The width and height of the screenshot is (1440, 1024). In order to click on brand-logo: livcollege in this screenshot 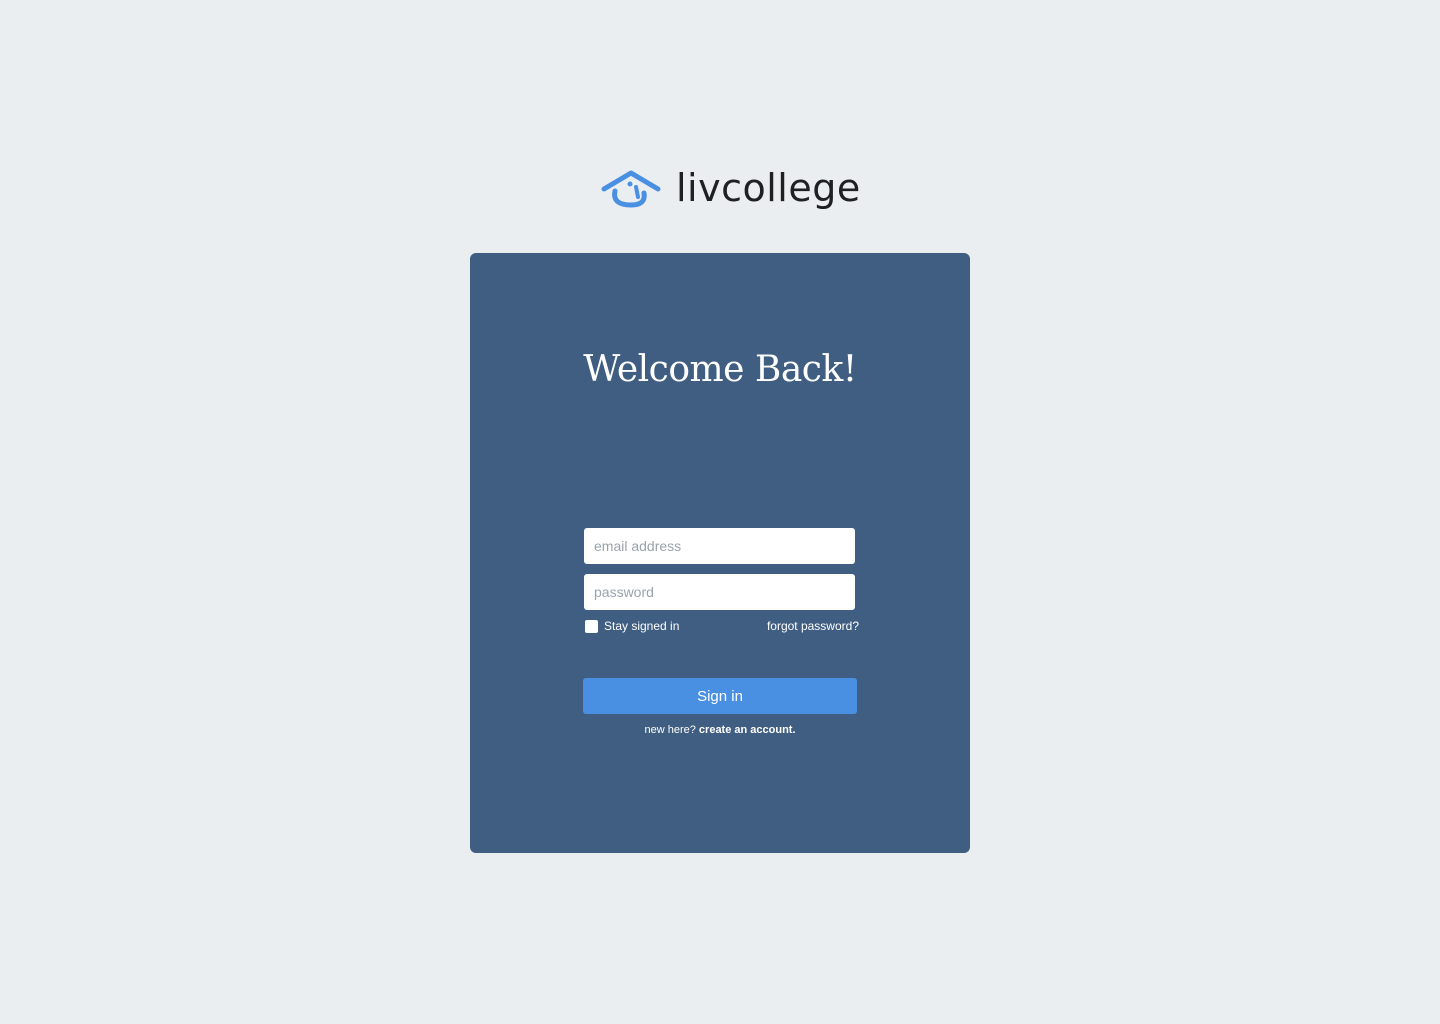, I will do `click(730, 188)`.